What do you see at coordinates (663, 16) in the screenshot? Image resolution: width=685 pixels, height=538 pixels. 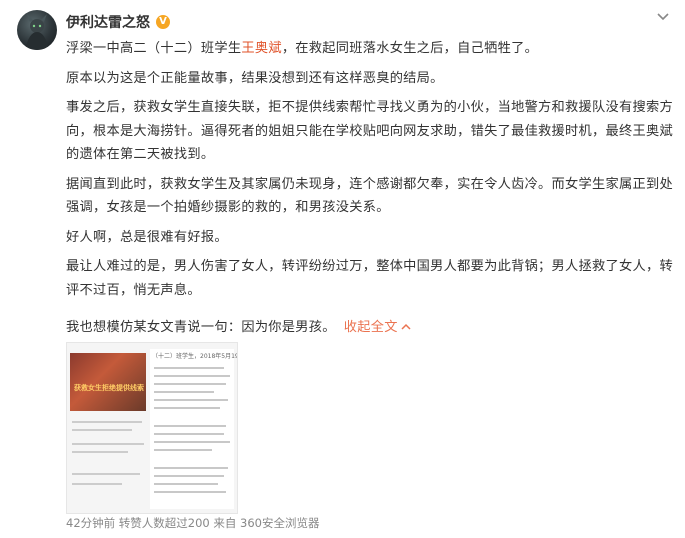 I see `chevron-down-icon` at bounding box center [663, 16].